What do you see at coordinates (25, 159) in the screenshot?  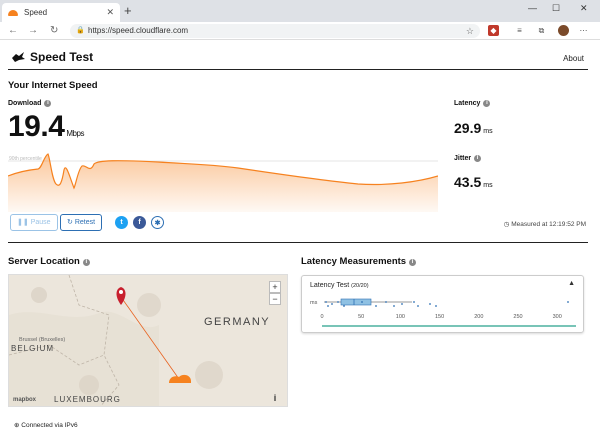 I see `percentile-label: 90th percentile` at bounding box center [25, 159].